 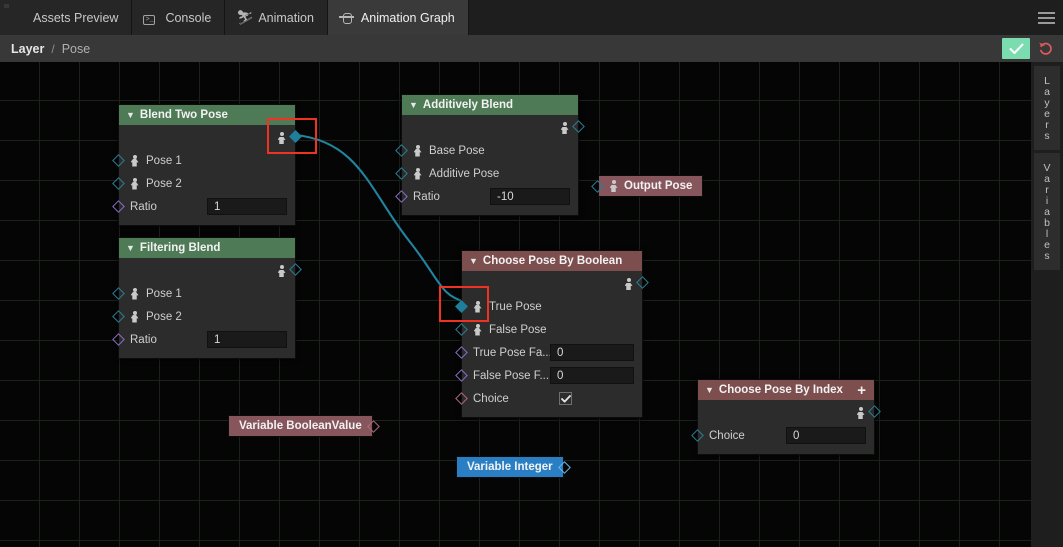 What do you see at coordinates (658, 186) in the screenshot?
I see `pill-label: Output Pose` at bounding box center [658, 186].